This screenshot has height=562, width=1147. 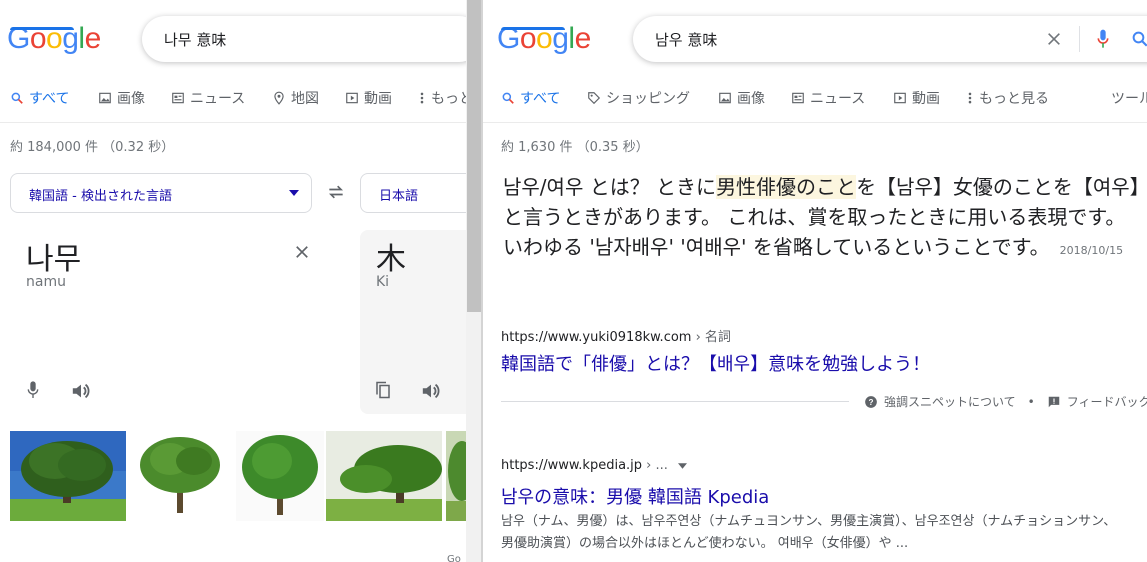 I want to click on search-tabs: すべて ショッピング 画像 ニュース 動画 もっと見る ツール, so click(x=824, y=101).